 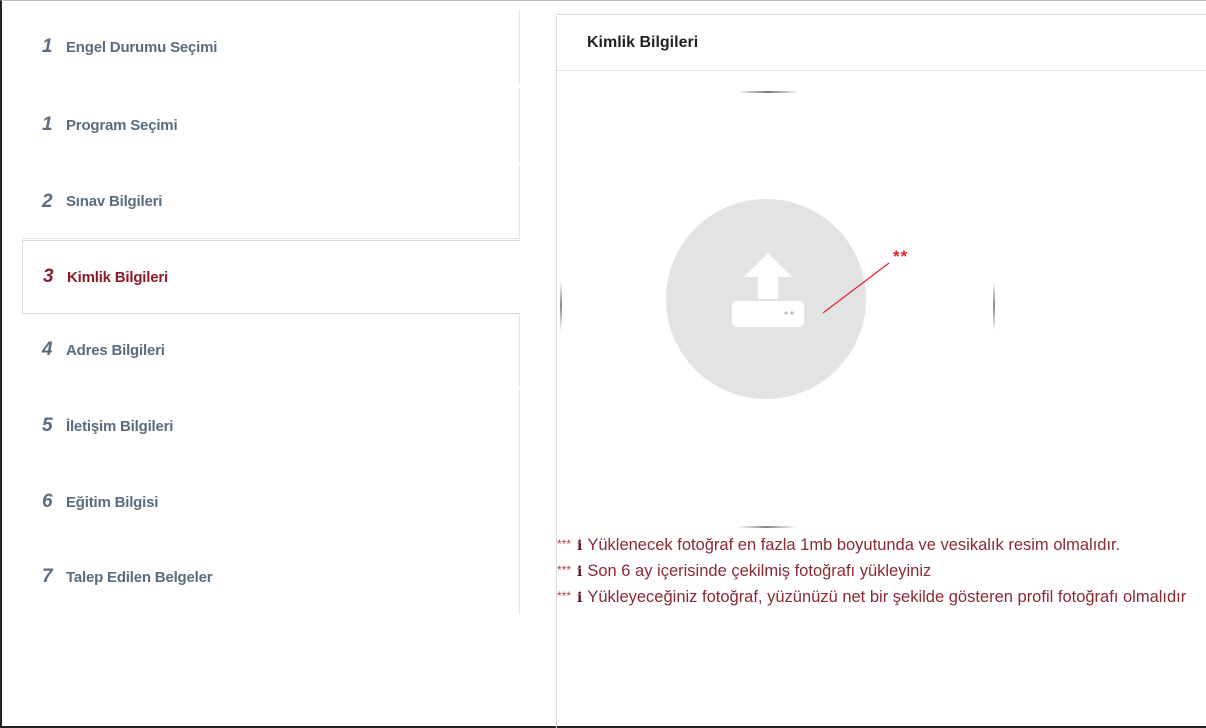 I want to click on step-label: Eğitim Bilgisi, so click(x=112, y=502).